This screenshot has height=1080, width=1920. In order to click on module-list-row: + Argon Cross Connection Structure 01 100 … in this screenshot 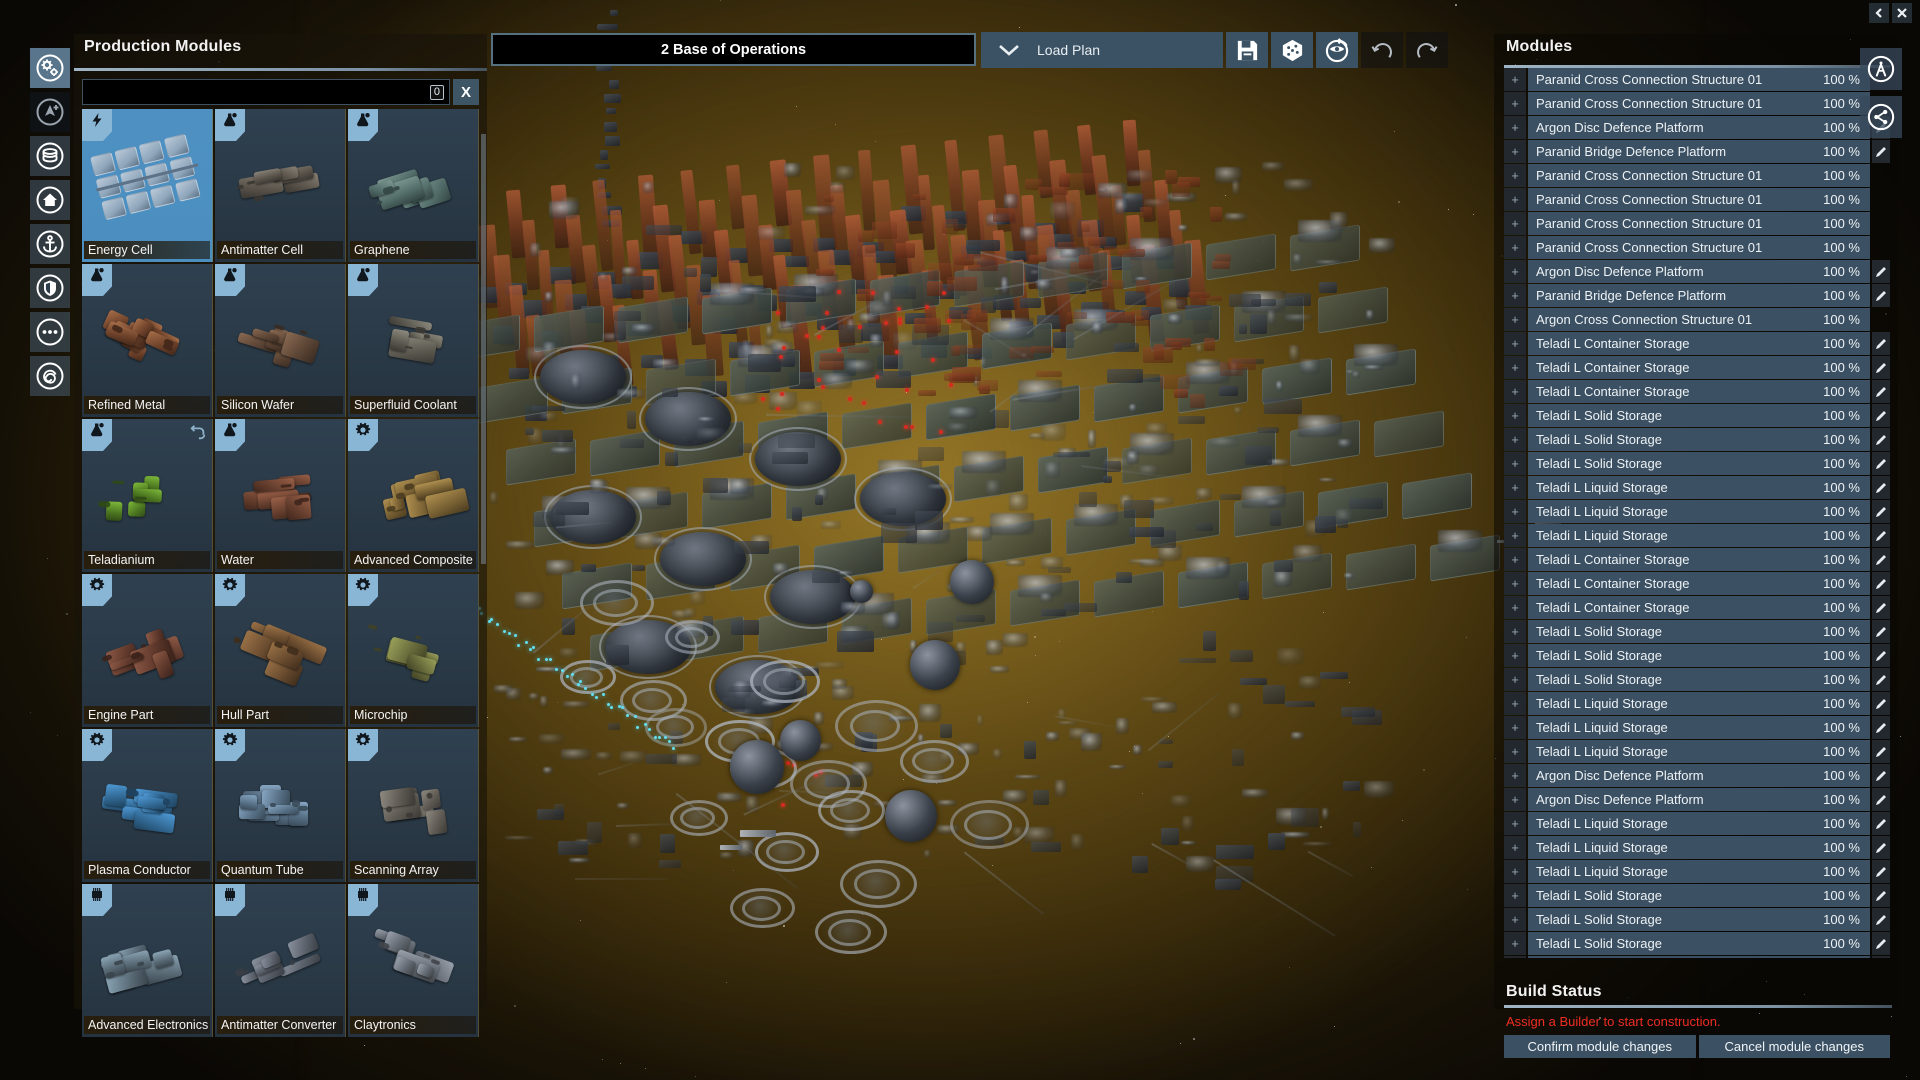, I will do `click(1697, 319)`.